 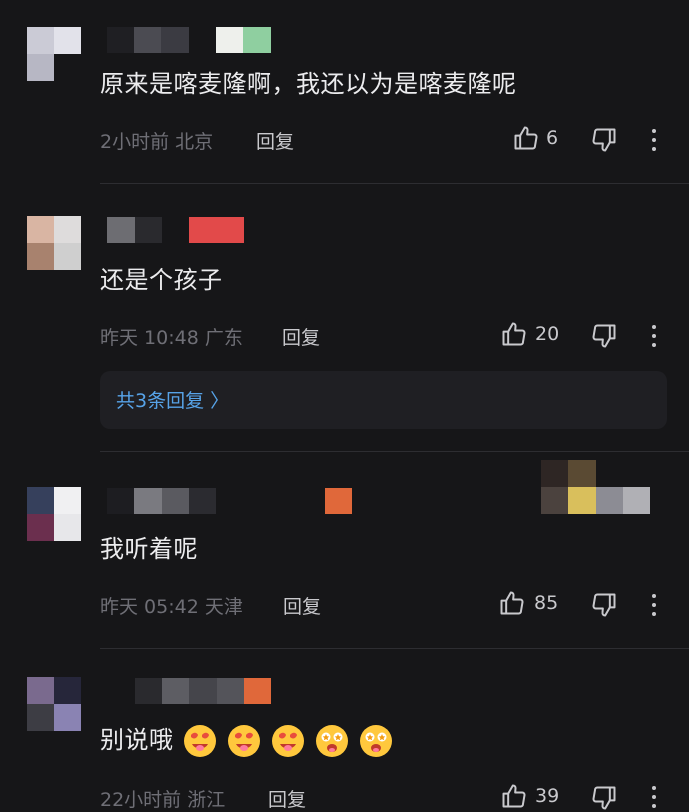 What do you see at coordinates (137, 740) in the screenshot?
I see `comment-text-content: 别说哦` at bounding box center [137, 740].